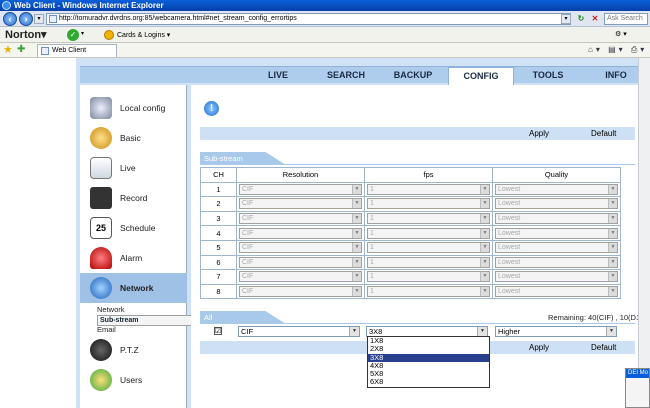 The image size is (650, 408). What do you see at coordinates (218, 204) in the screenshot?
I see `table-cell-ch: 2` at bounding box center [218, 204].